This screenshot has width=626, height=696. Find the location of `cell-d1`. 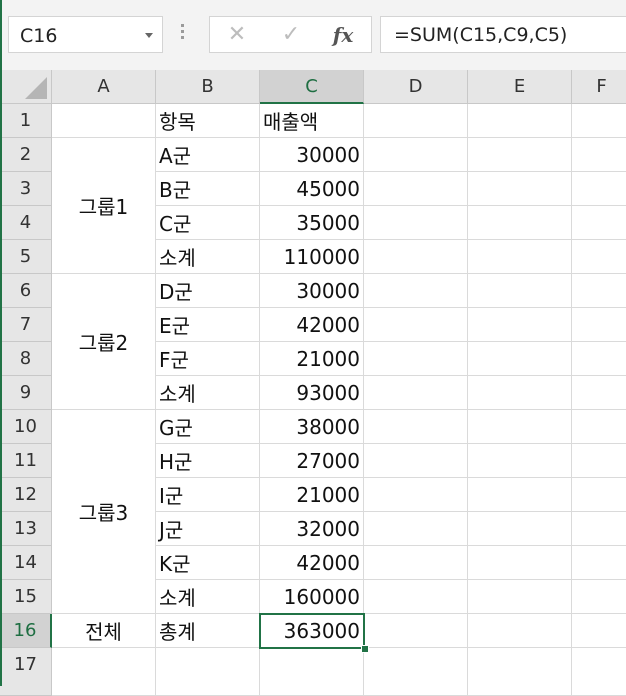

cell-d1 is located at coordinates (416, 121).